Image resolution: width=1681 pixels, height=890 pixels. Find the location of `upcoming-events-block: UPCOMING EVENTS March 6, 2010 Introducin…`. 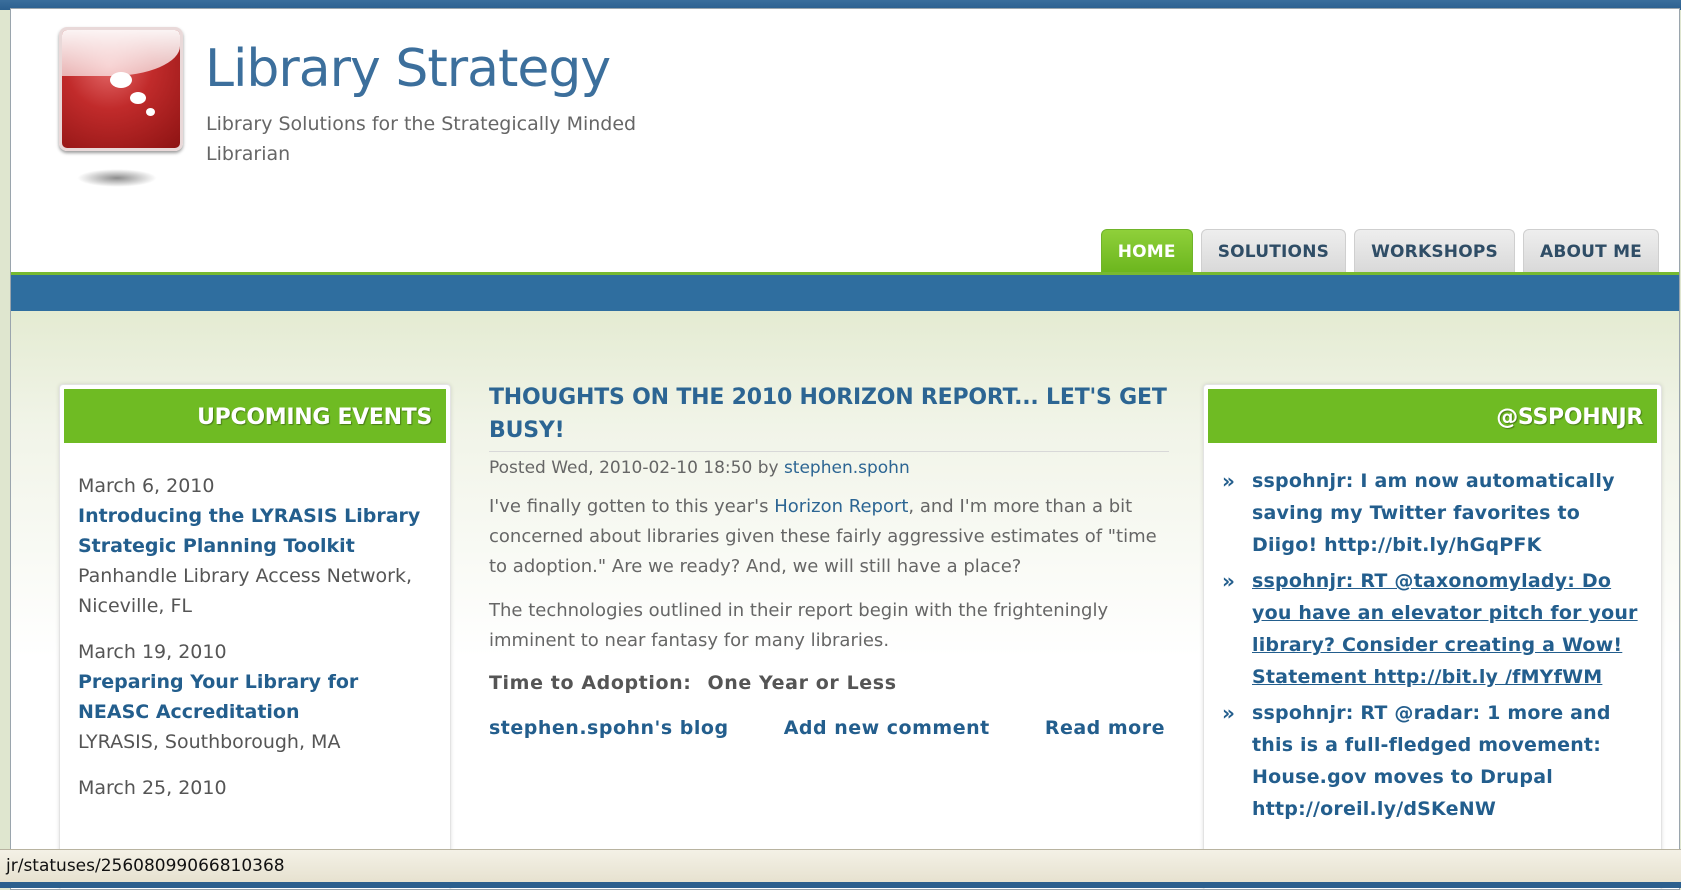

upcoming-events-block: UPCOMING EVENTS March 6, 2010 Introducin… is located at coordinates (255, 636).